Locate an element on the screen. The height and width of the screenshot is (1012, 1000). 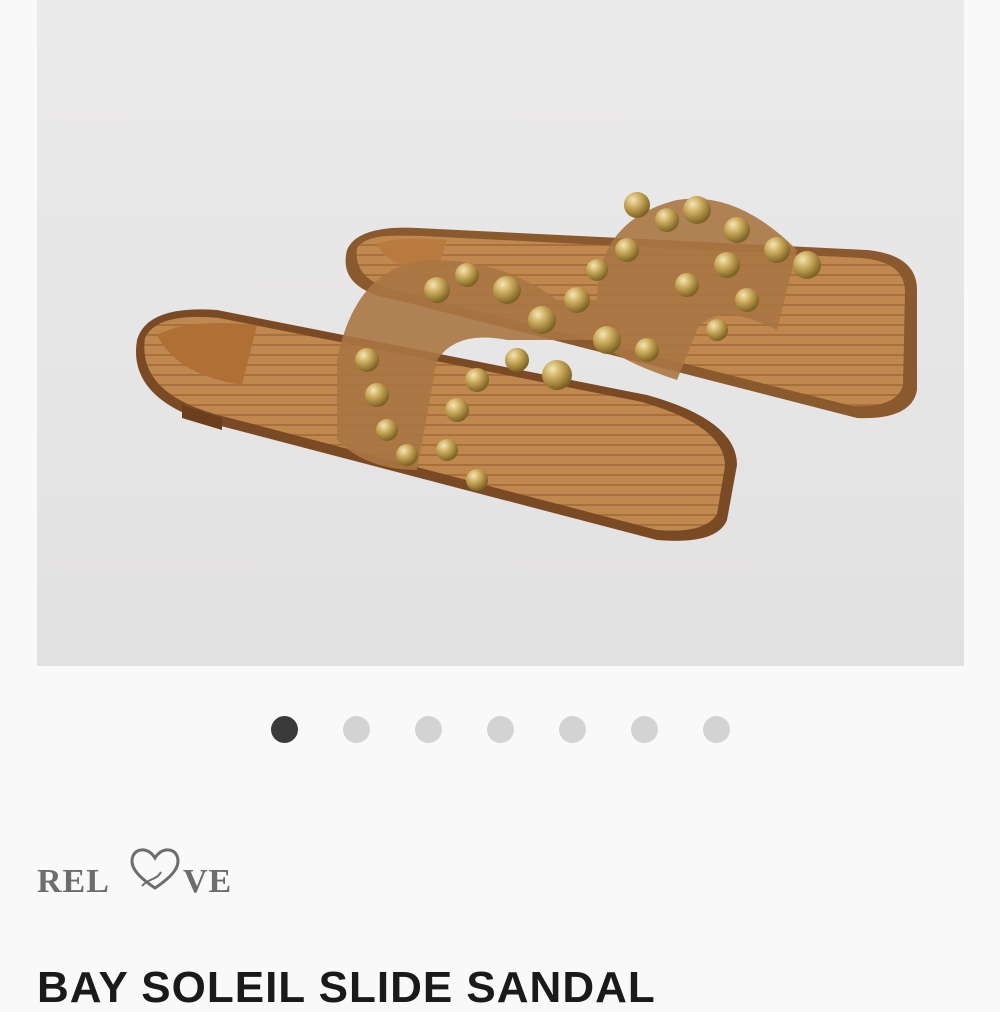
product-title: BAY SOLEIL SLIDE SANDAL is located at coordinates (346, 987).